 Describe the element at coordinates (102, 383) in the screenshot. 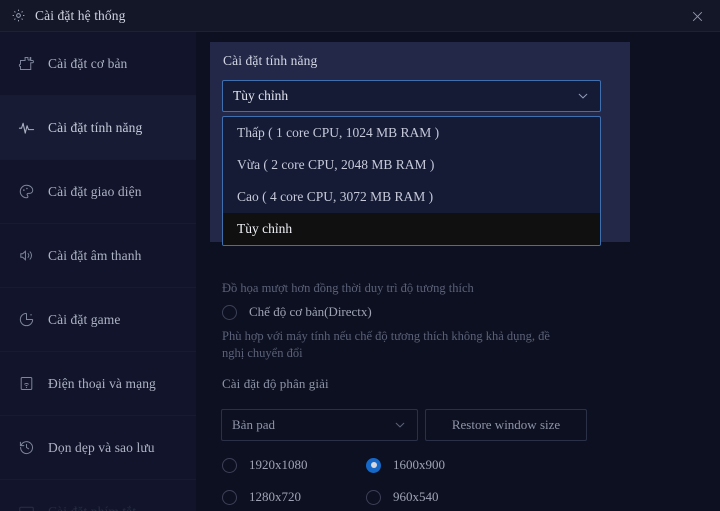

I see `sidebar-item-label: Điện thoại và mạng` at that location.